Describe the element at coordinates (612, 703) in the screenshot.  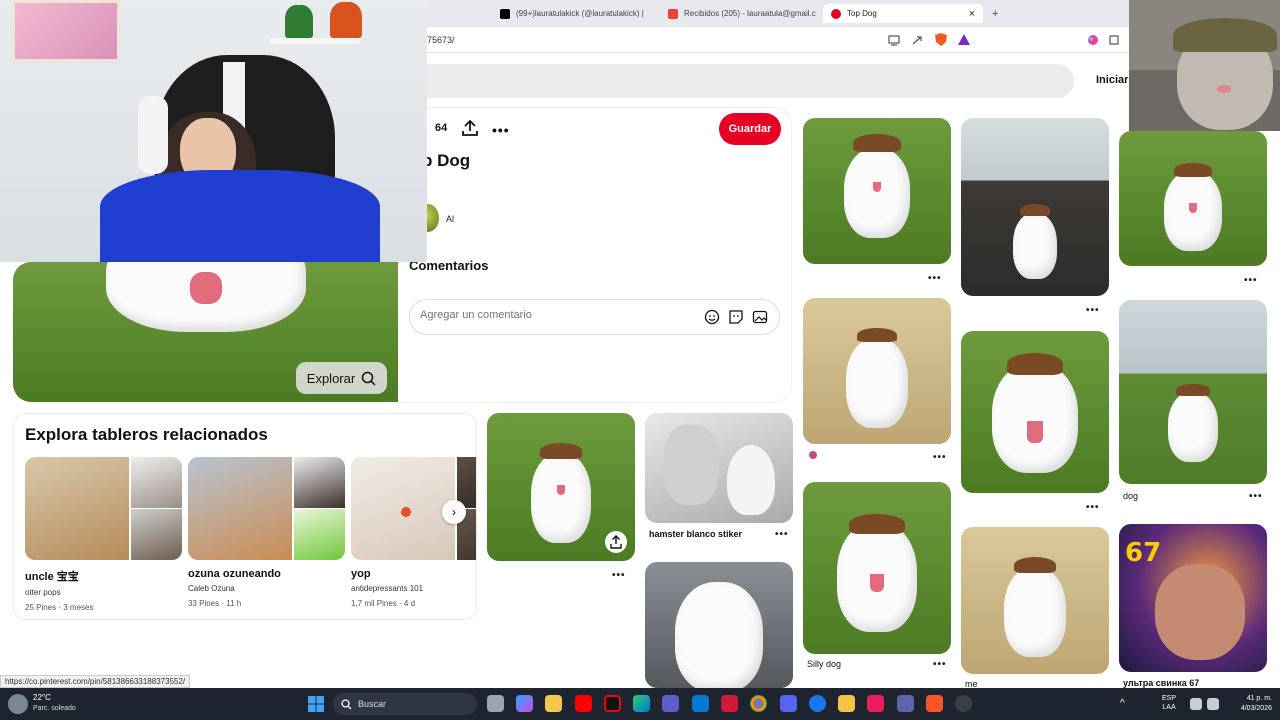
I see `netflix-icon` at that location.